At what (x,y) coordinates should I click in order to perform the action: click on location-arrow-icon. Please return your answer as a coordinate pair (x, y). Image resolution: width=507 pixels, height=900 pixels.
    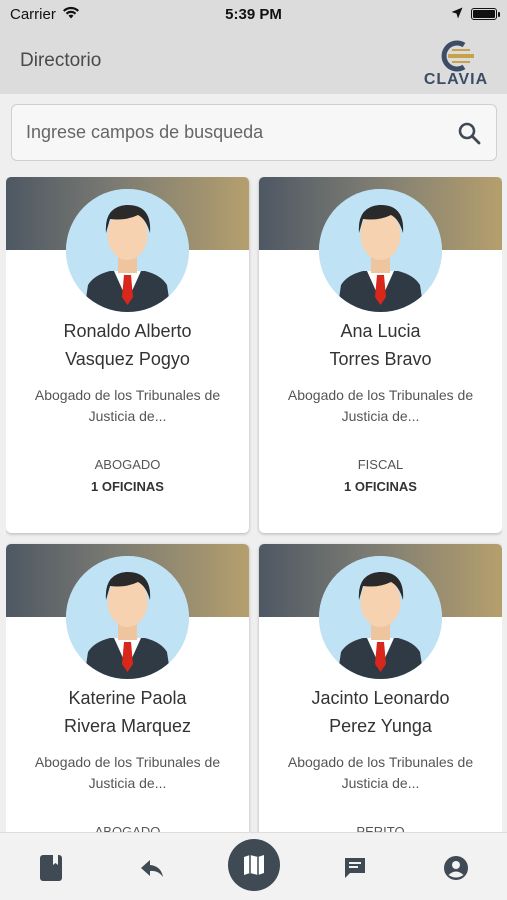
    Looking at the image, I should click on (457, 14).